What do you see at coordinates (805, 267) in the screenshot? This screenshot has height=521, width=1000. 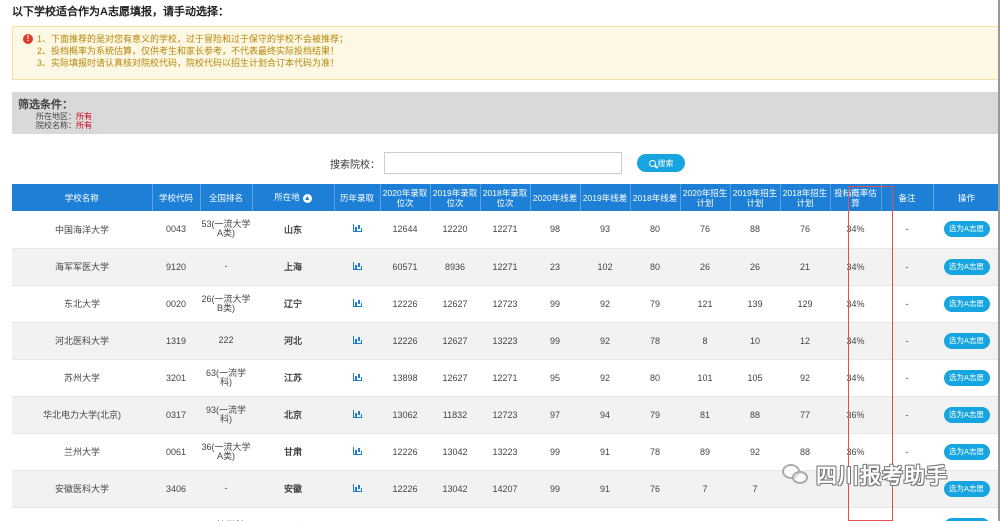 I see `cell-plan2018: 21` at bounding box center [805, 267].